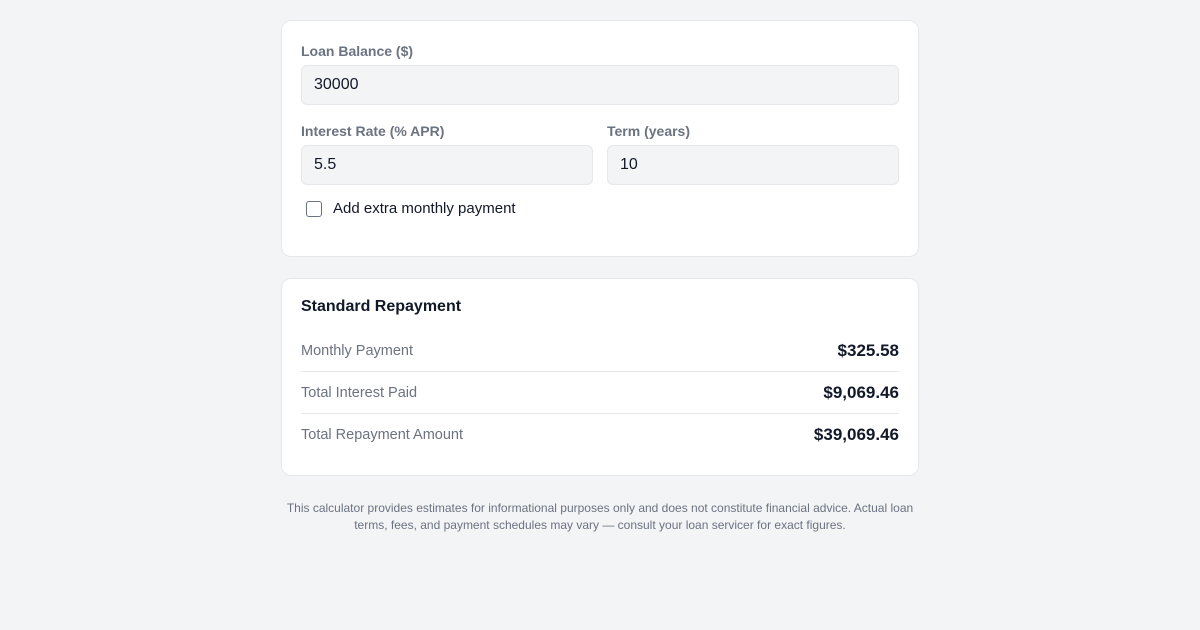  Describe the element at coordinates (861, 392) in the screenshot. I see `result-value: $9,069.46` at that location.